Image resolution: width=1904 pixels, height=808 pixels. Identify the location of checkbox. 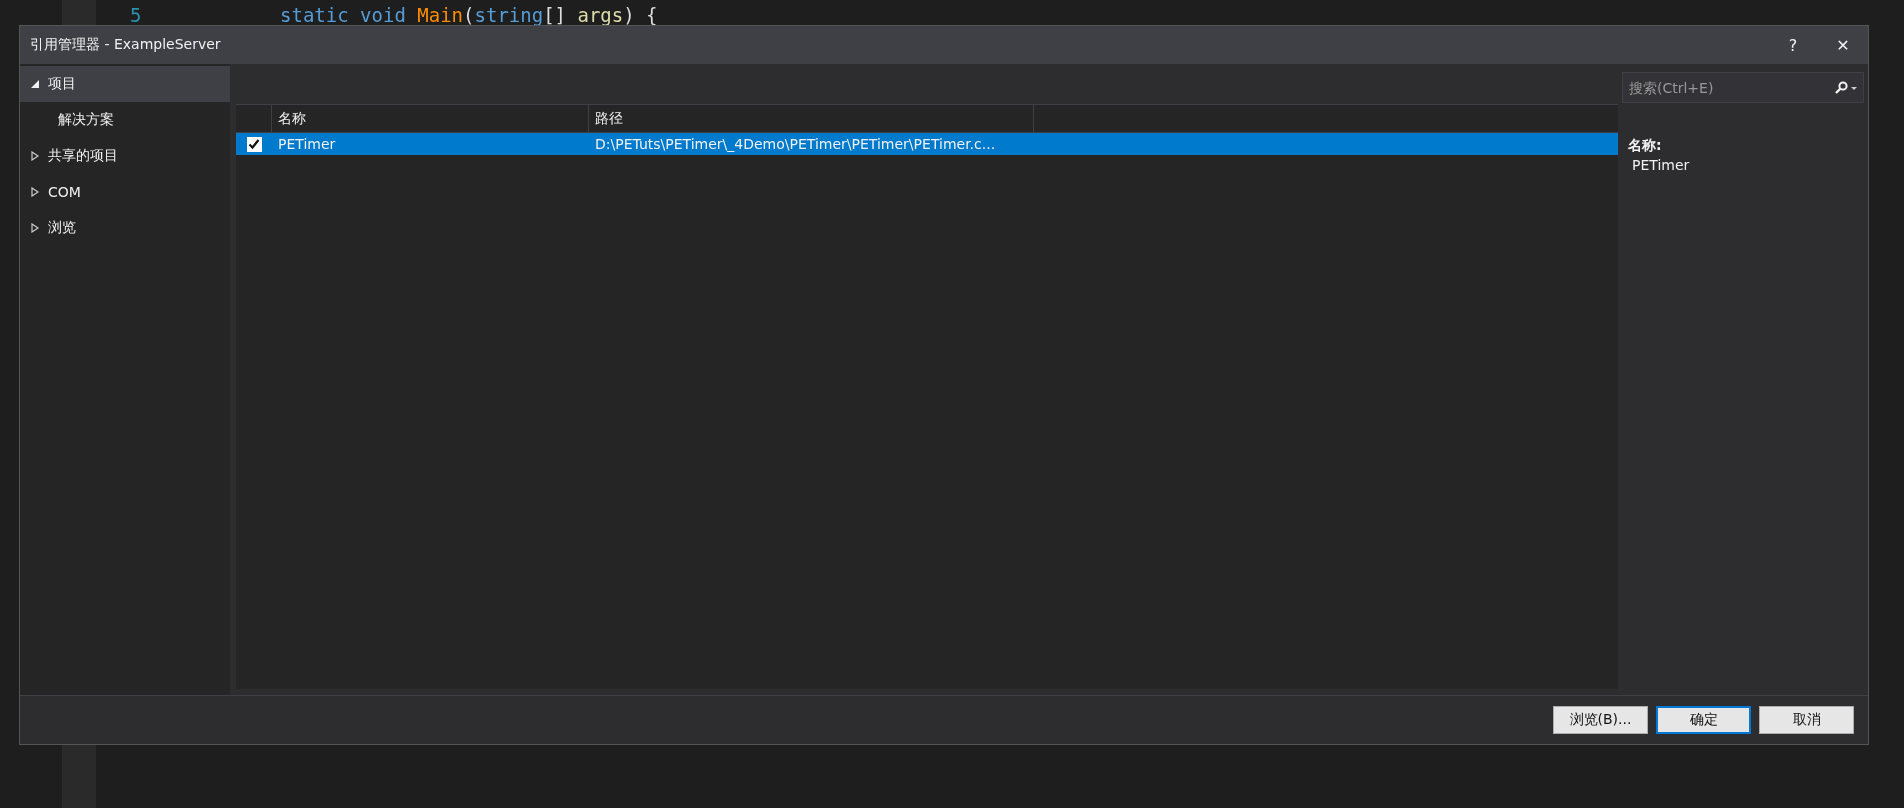
(254, 144).